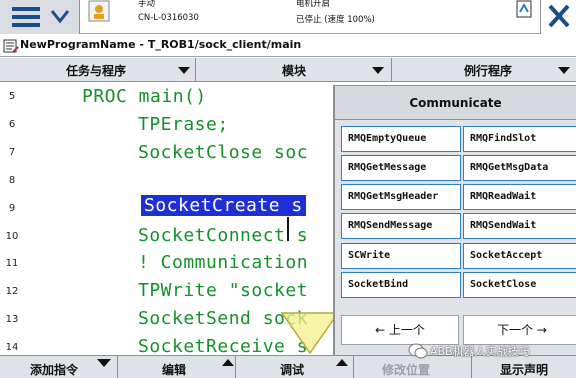  What do you see at coordinates (223, 262) in the screenshot?
I see `code-line: ! Communication` at bounding box center [223, 262].